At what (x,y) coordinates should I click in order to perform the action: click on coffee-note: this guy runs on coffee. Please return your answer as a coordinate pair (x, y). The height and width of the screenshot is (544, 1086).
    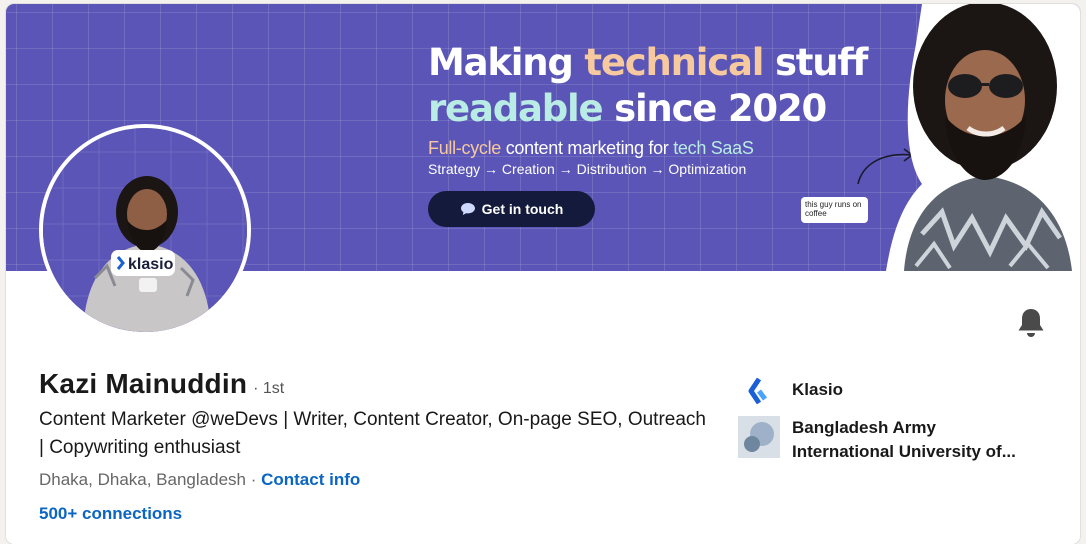
    Looking at the image, I should click on (834, 210).